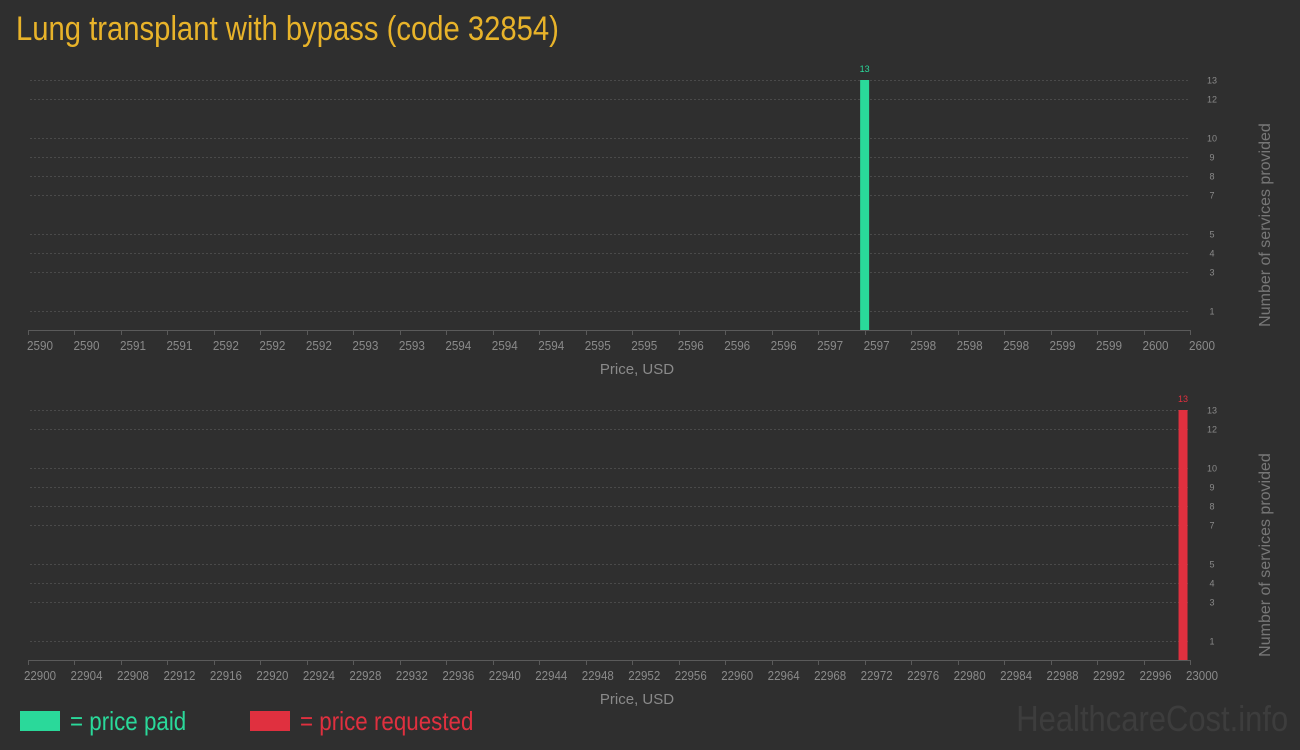 The height and width of the screenshot is (750, 1300). I want to click on chart2-x-axis-title: Price, USD, so click(637, 699).